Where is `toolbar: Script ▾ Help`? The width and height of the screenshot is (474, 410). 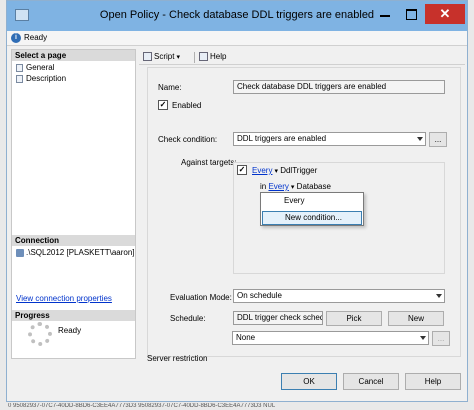
toolbar: Script ▾ Help is located at coordinates (302, 57).